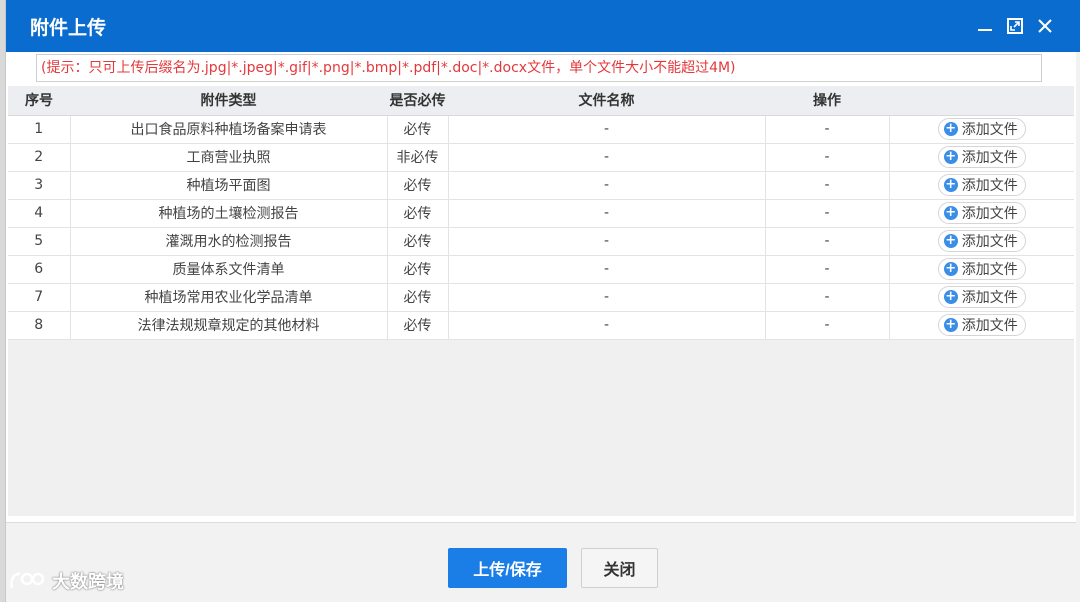  What do you see at coordinates (1045, 26) in the screenshot?
I see `close-icon` at bounding box center [1045, 26].